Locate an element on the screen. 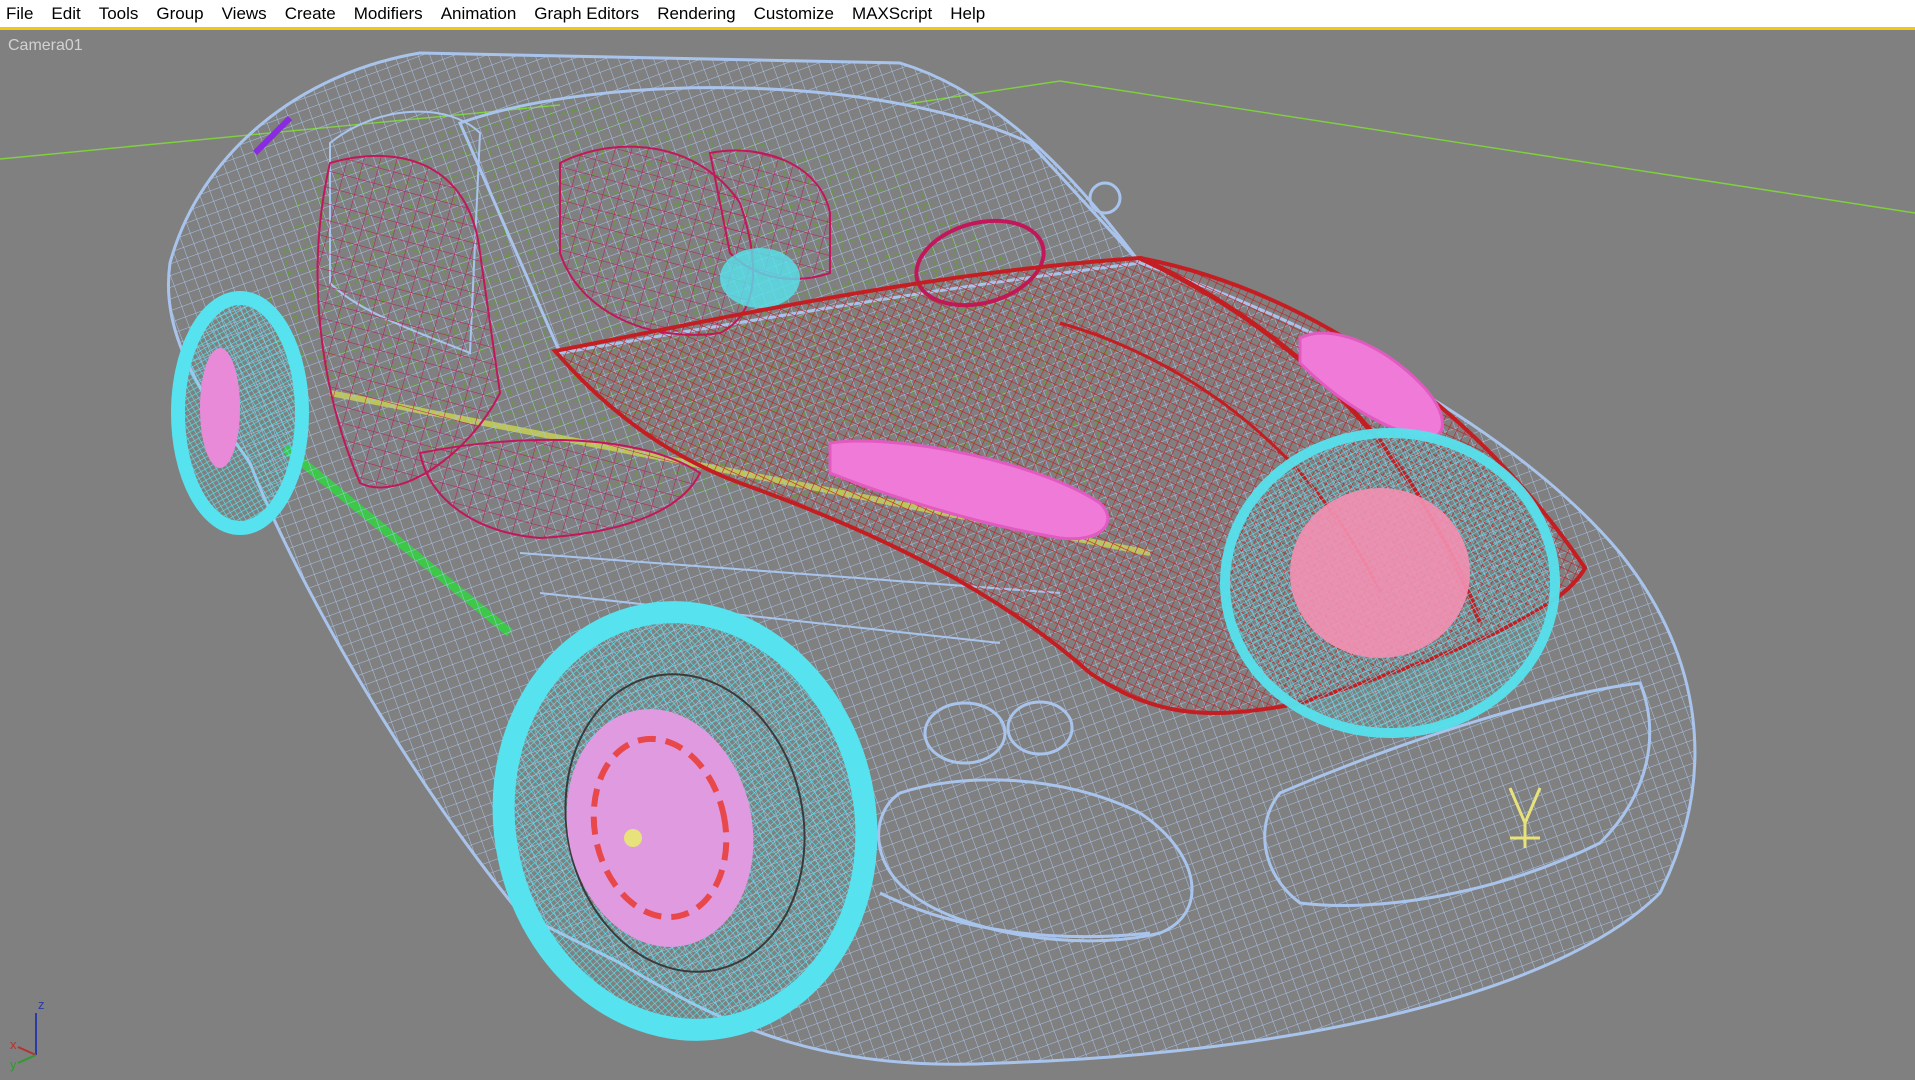  wheel-front-right is located at coordinates (1390, 583).